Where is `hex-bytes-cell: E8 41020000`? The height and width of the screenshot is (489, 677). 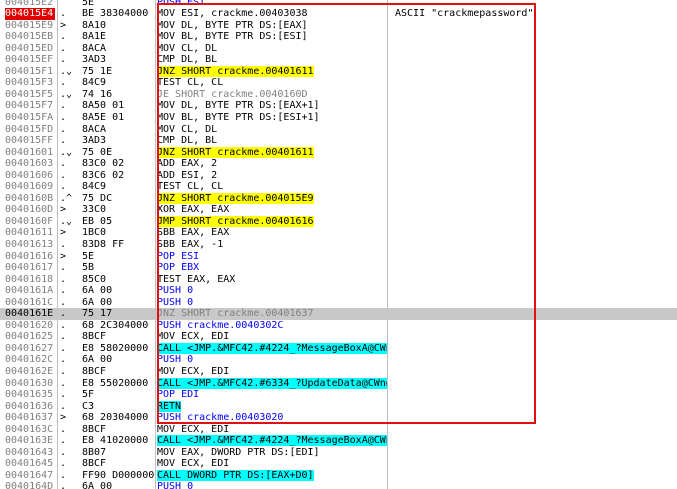 hex-bytes-cell: E8 41020000 is located at coordinates (115, 441).